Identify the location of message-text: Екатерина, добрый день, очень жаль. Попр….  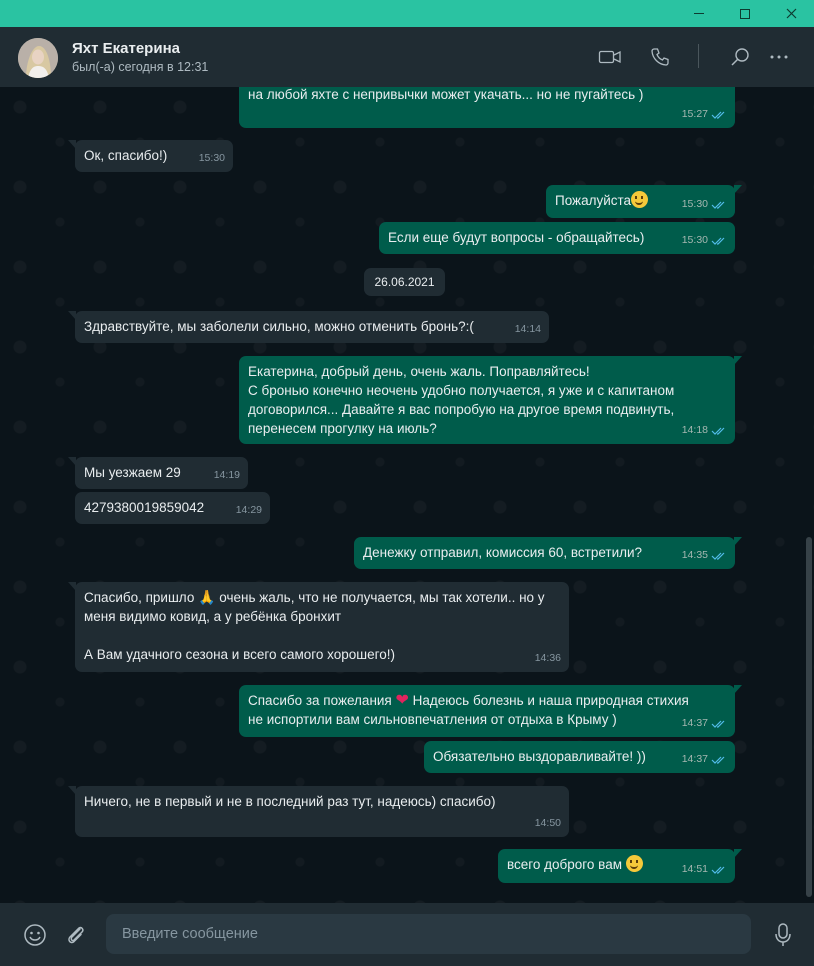
(461, 400).